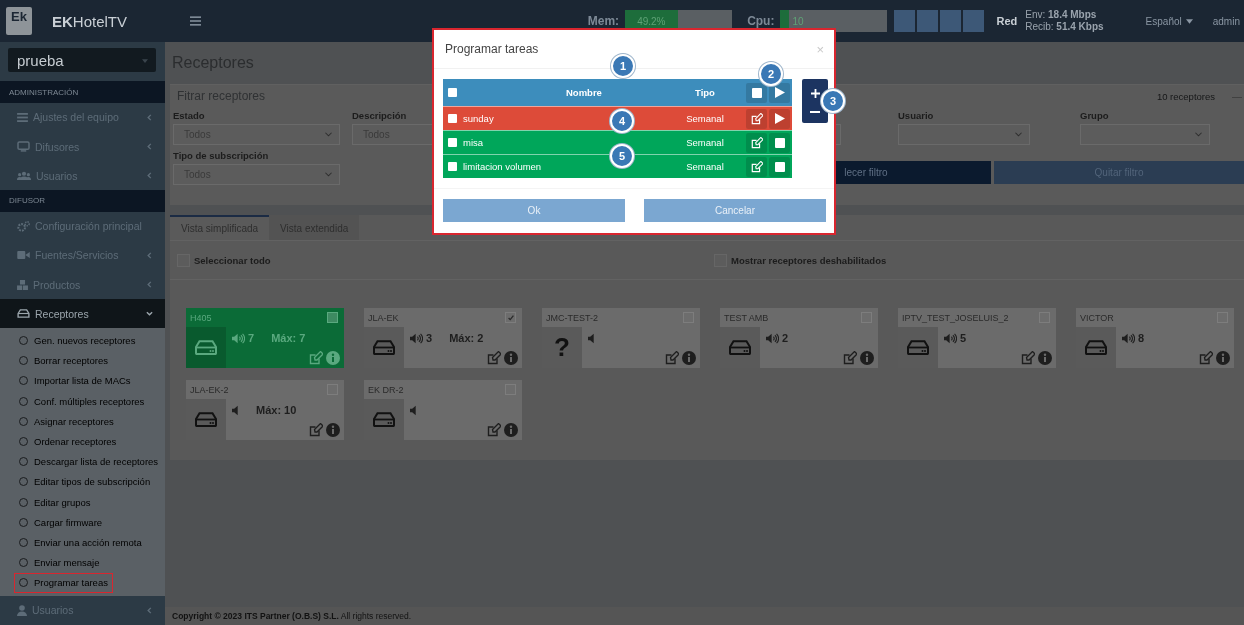 This screenshot has width=1244, height=625. Describe the element at coordinates (82, 461) in the screenshot. I see `submenu-item: Descargar lista de receptores` at that location.